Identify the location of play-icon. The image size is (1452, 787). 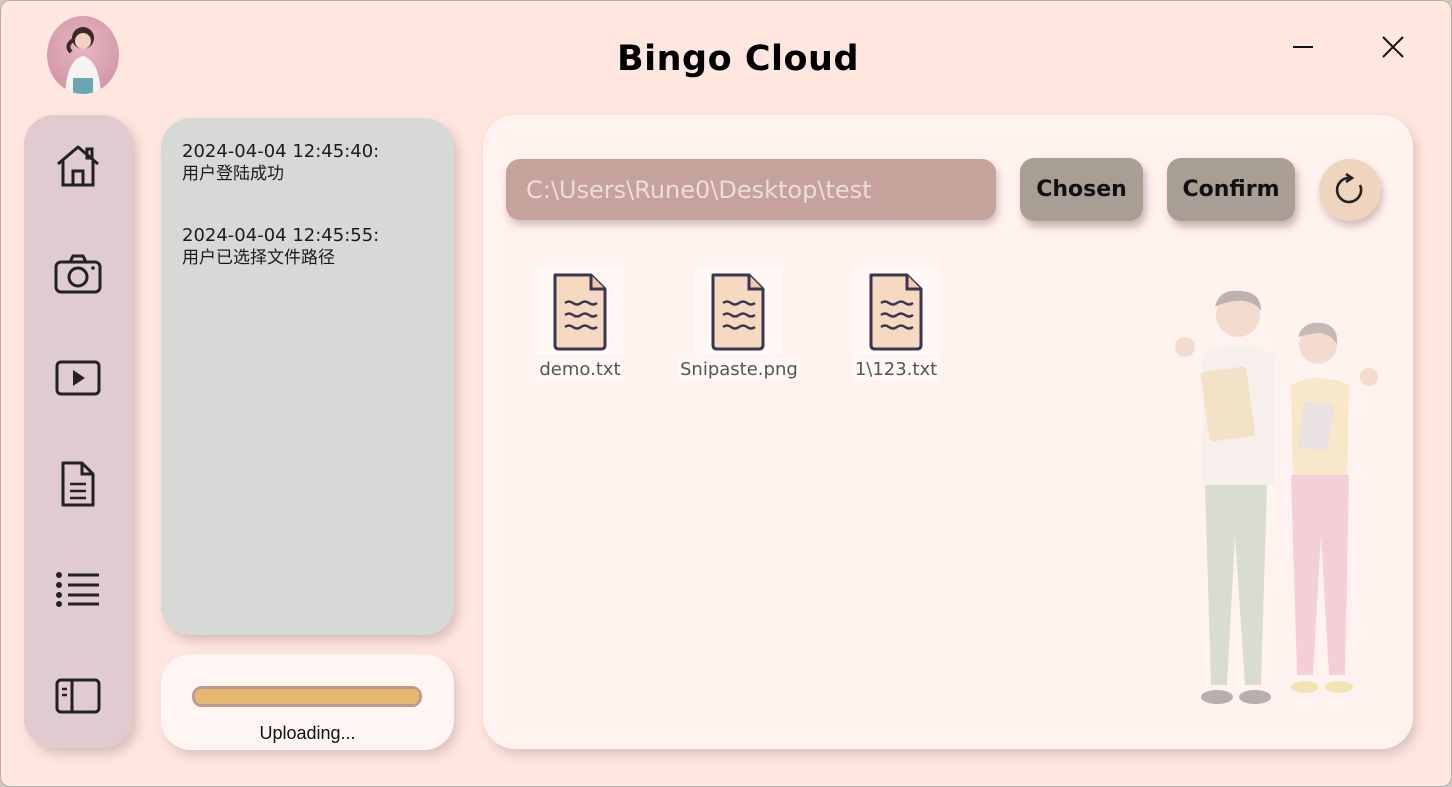
(78, 378).